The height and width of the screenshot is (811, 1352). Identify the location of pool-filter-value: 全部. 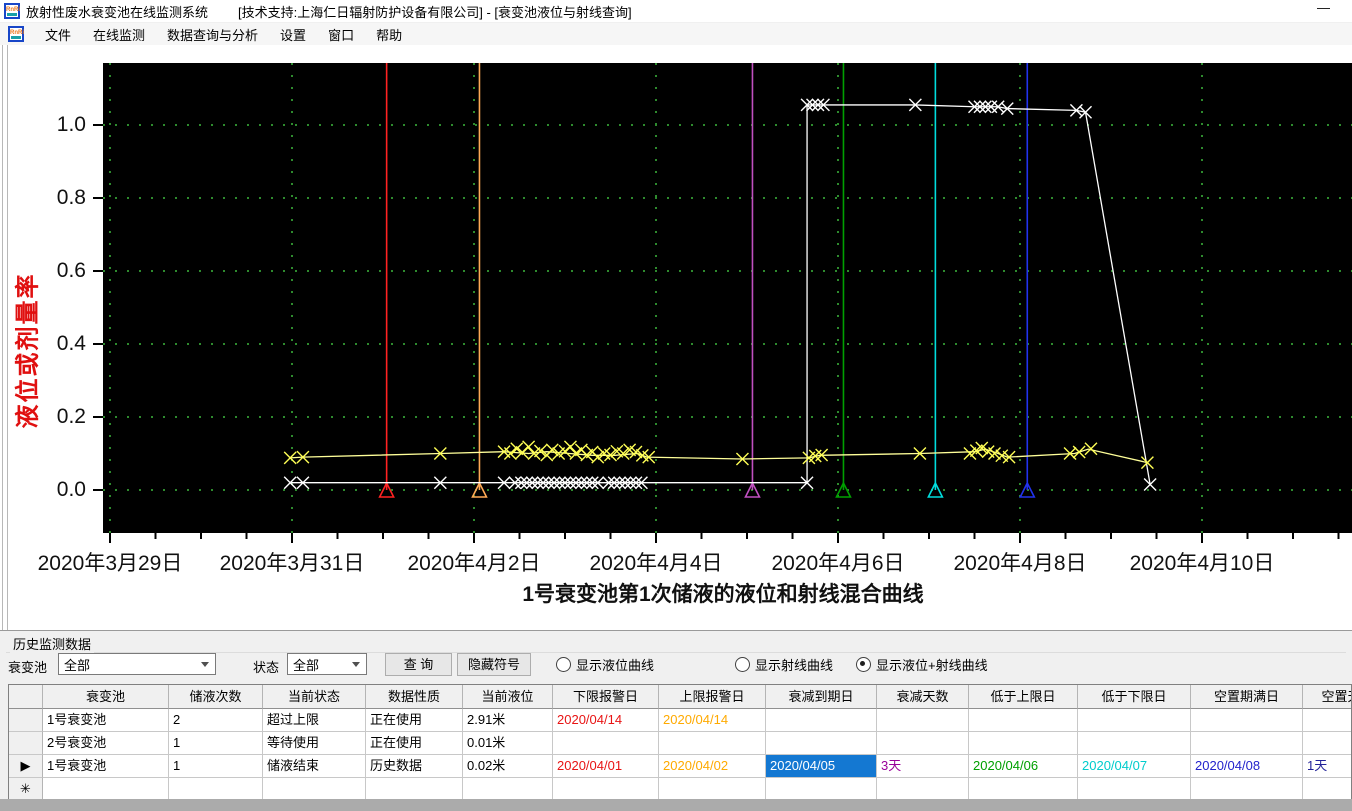
(77, 665).